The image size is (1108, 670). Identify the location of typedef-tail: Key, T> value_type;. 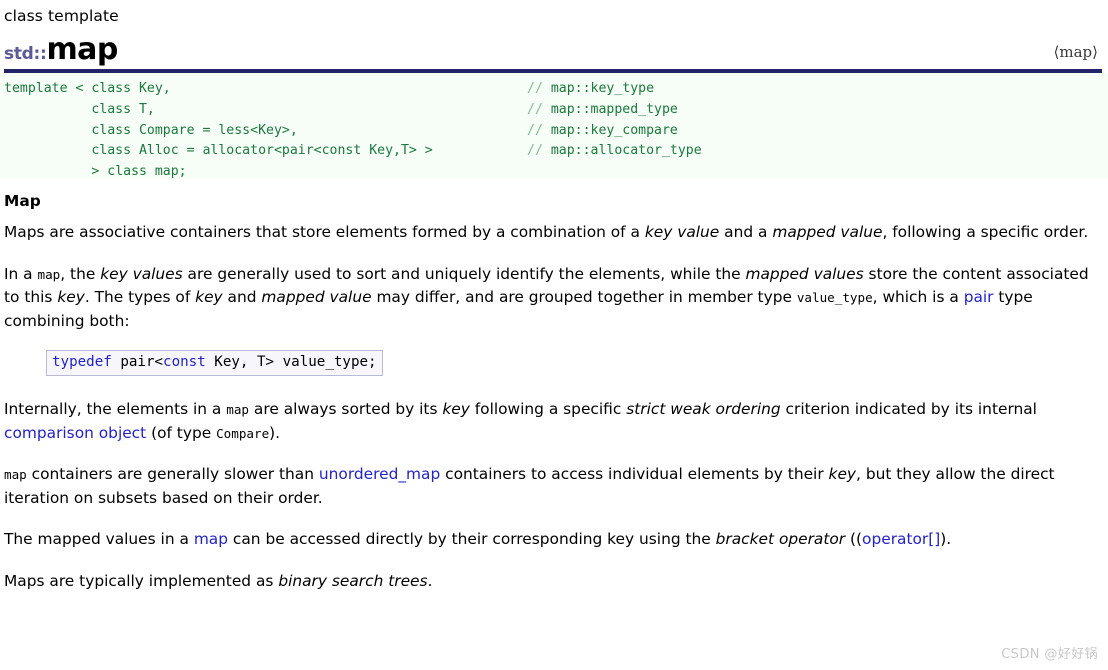
(291, 362).